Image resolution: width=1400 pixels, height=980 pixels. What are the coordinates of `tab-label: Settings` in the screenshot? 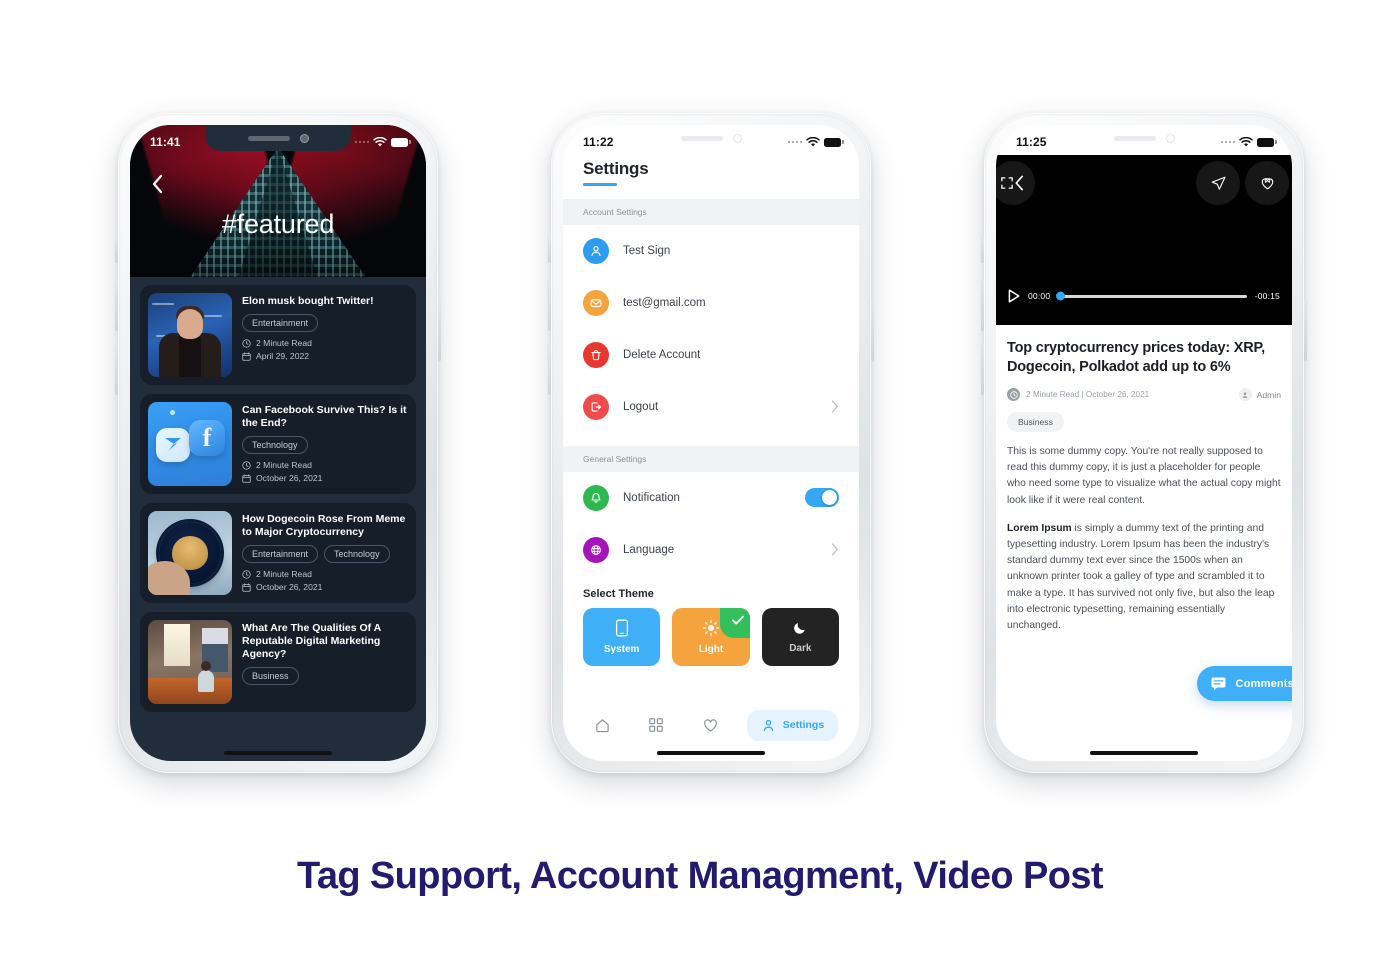 It's located at (803, 725).